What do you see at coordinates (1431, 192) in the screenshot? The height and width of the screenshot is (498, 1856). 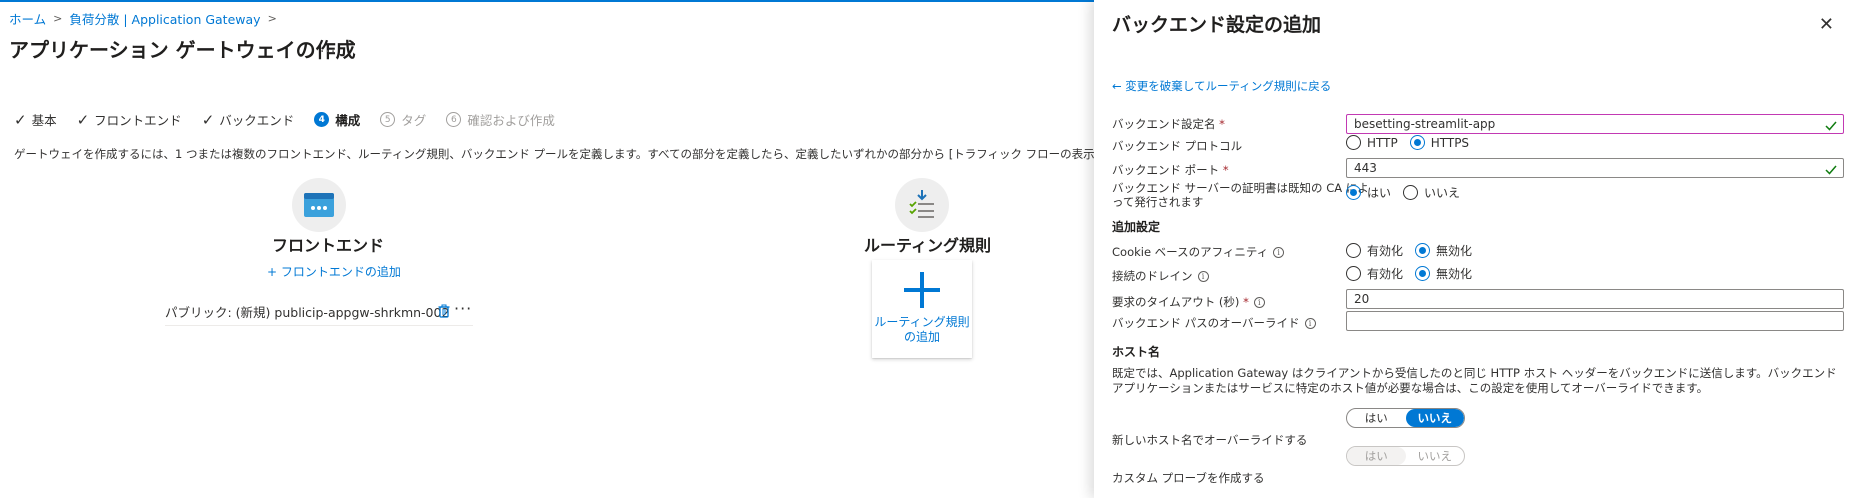 I see `trusted-ca-no-radio: いいえ` at bounding box center [1431, 192].